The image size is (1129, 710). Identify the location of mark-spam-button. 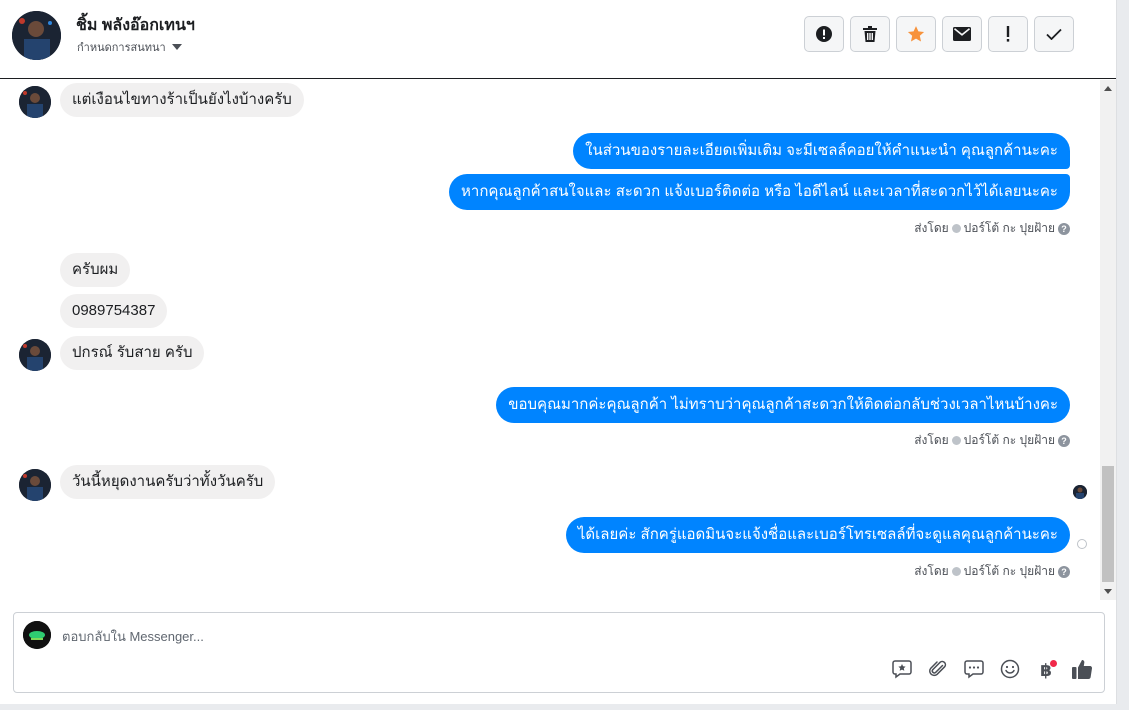
(824, 34).